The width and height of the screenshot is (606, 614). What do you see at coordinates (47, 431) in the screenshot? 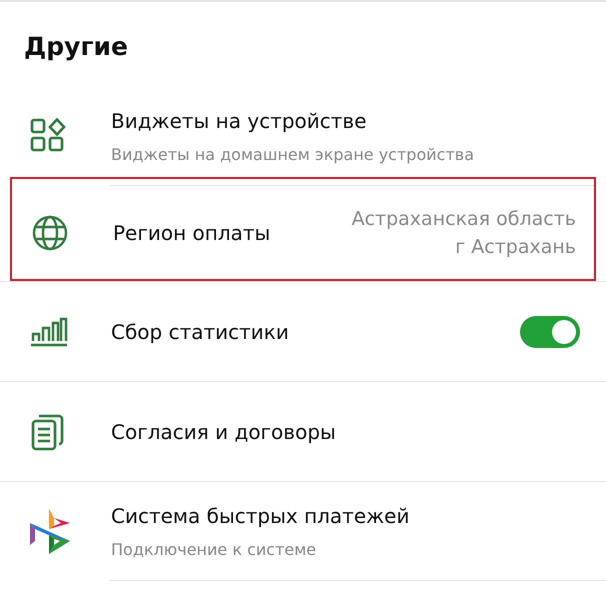
I see `documents-icon` at bounding box center [47, 431].